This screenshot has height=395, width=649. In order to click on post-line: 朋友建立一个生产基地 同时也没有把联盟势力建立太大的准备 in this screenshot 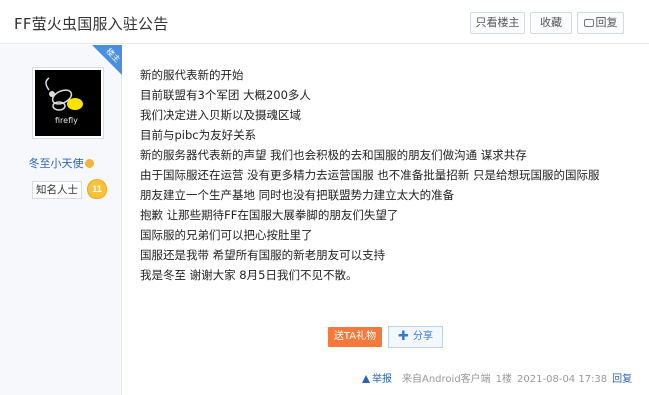, I will do `click(297, 195)`.